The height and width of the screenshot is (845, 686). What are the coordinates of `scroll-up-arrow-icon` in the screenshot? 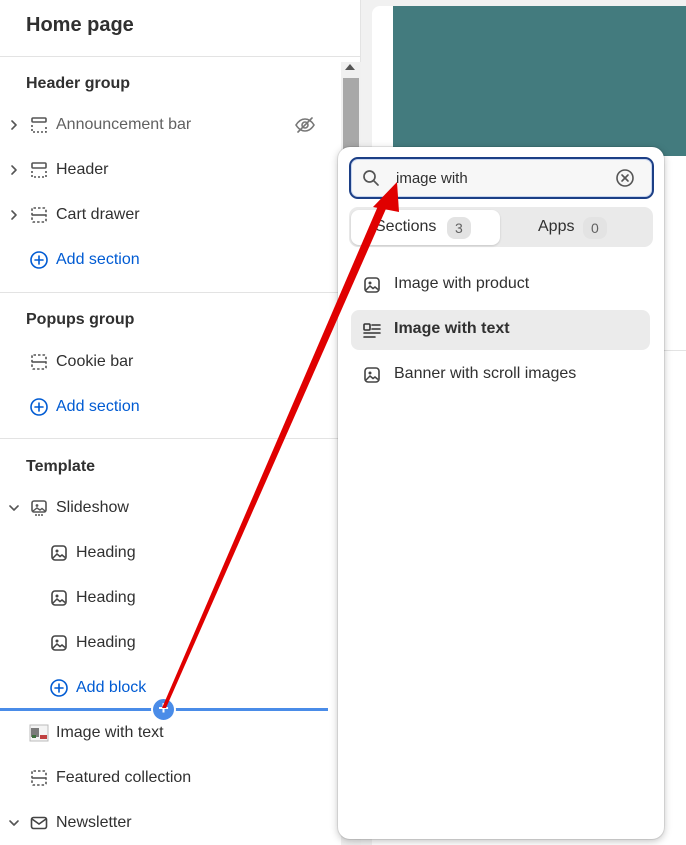 It's located at (350, 67).